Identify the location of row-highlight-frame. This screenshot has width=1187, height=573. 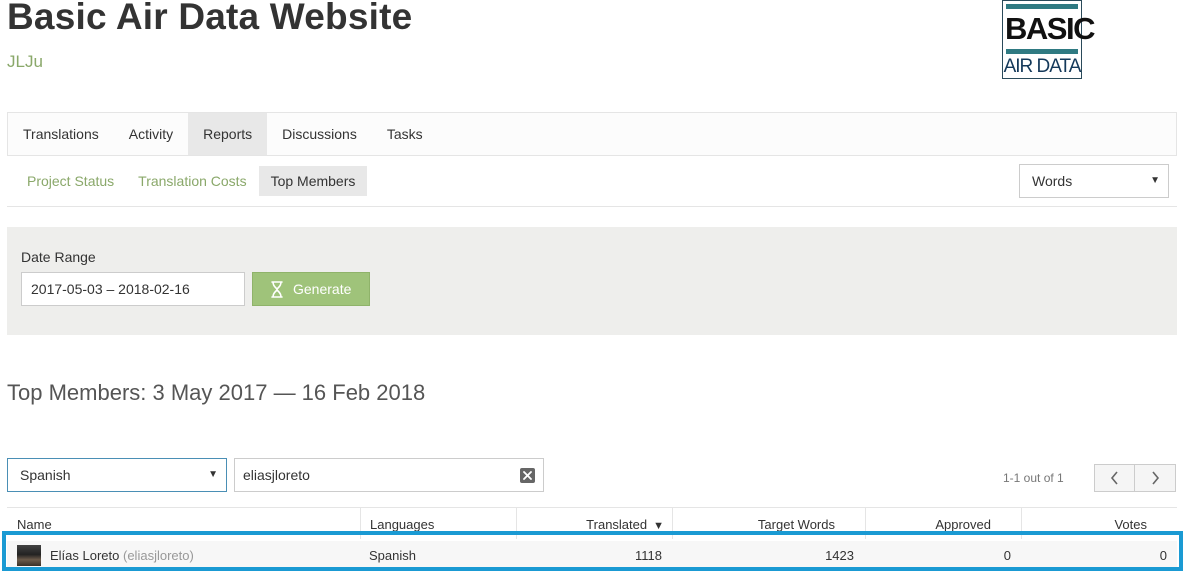
(592, 551).